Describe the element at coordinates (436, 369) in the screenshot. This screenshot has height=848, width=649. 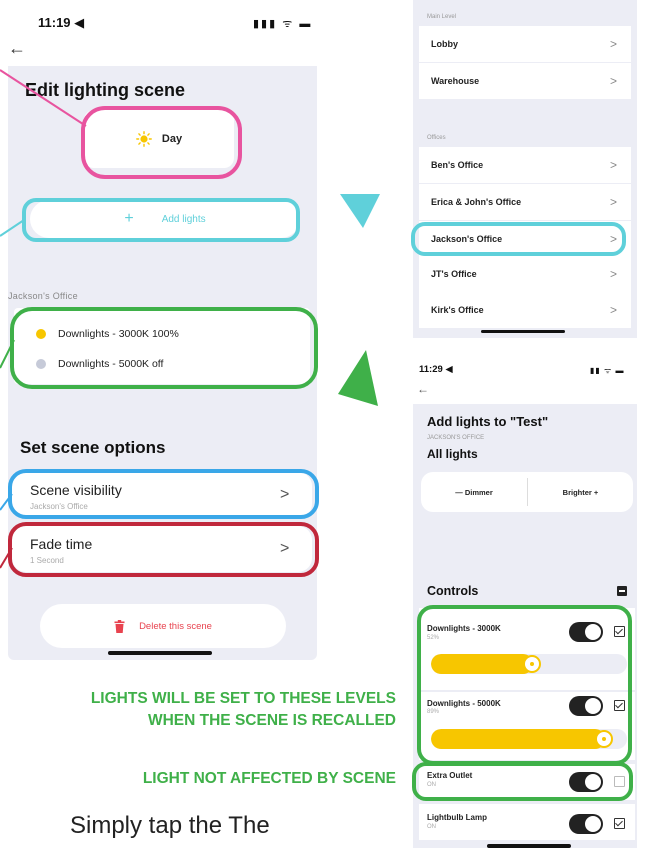
I see `status-time: 11:29 ◀` at that location.